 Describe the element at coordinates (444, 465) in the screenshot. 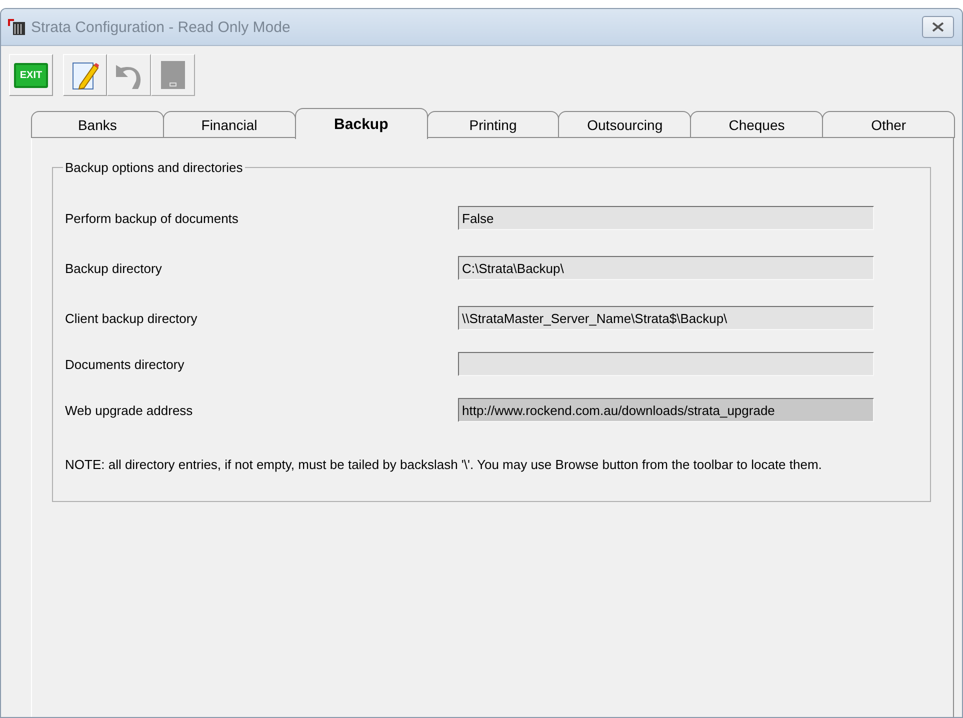

I see `note-text: NOTE: all directory entries, if not empty, must be tailed by backslash '\'. You may use Browse button from the toolbar to locate them.` at that location.